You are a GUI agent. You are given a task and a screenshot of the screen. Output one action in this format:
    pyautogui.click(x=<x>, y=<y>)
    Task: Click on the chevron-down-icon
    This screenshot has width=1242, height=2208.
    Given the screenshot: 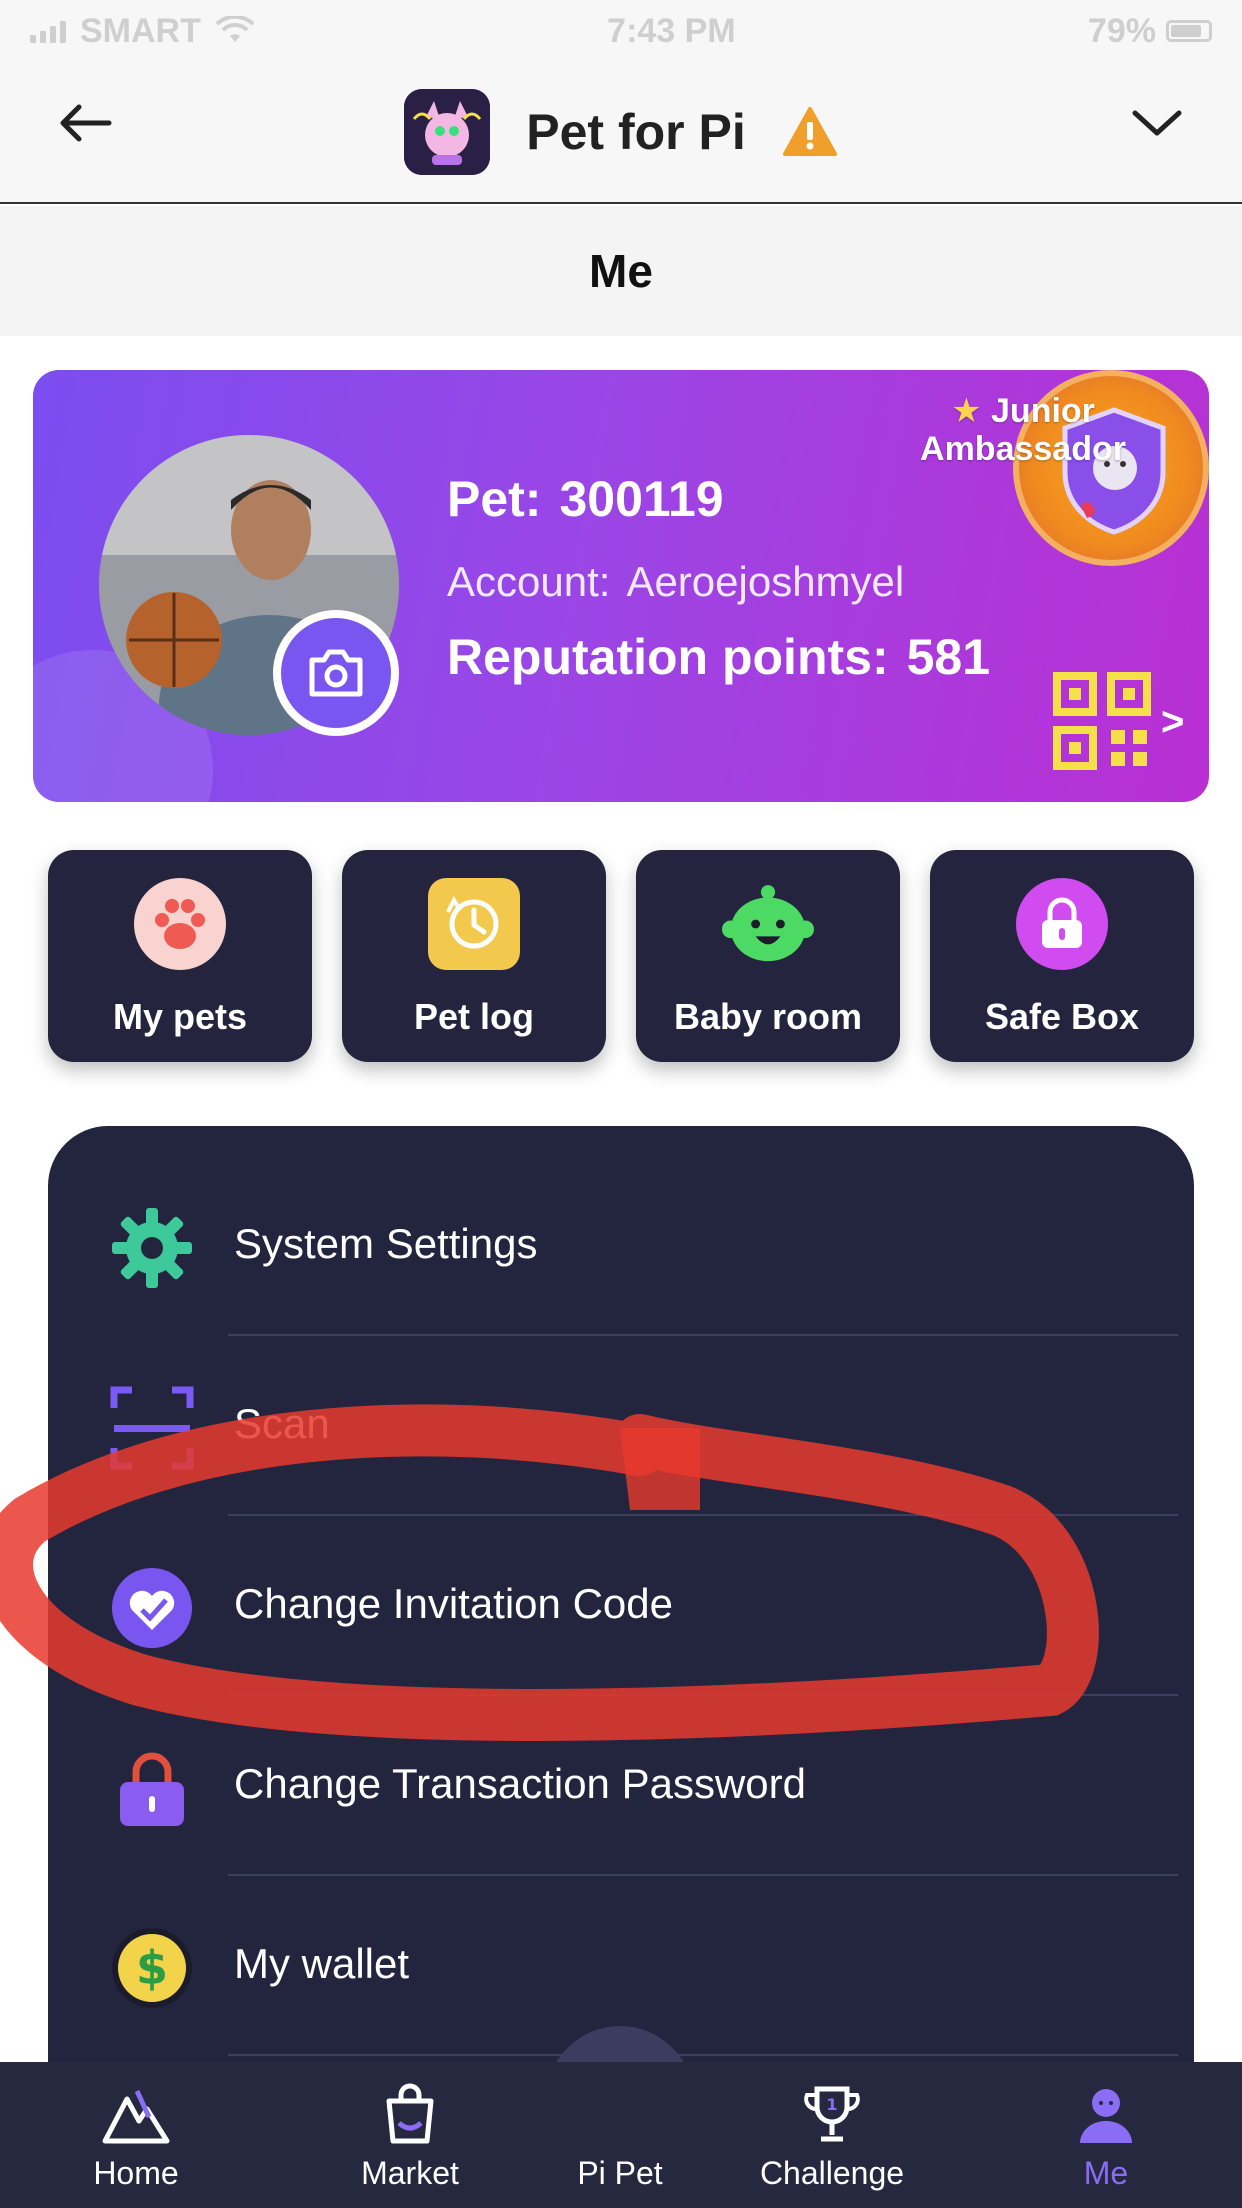 What is the action you would take?
    pyautogui.click(x=1157, y=123)
    